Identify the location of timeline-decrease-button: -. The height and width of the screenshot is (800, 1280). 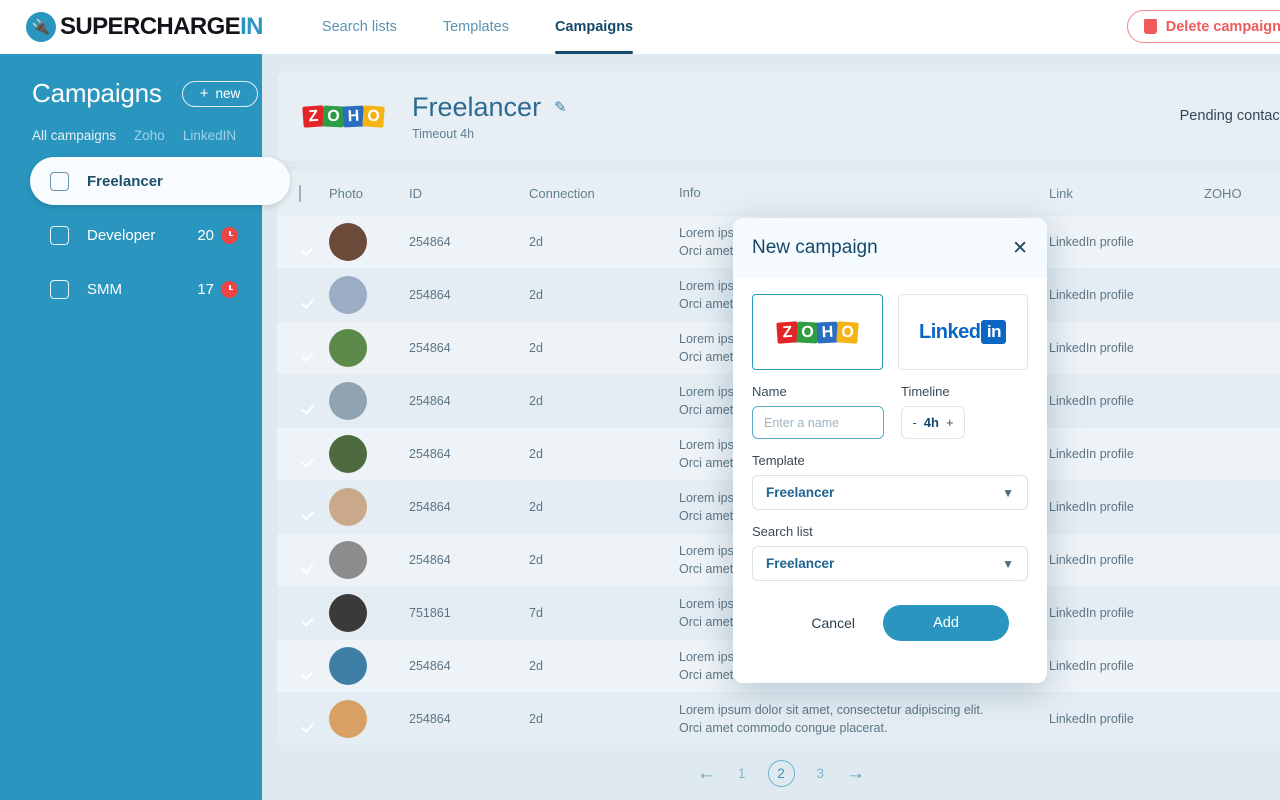
(914, 422).